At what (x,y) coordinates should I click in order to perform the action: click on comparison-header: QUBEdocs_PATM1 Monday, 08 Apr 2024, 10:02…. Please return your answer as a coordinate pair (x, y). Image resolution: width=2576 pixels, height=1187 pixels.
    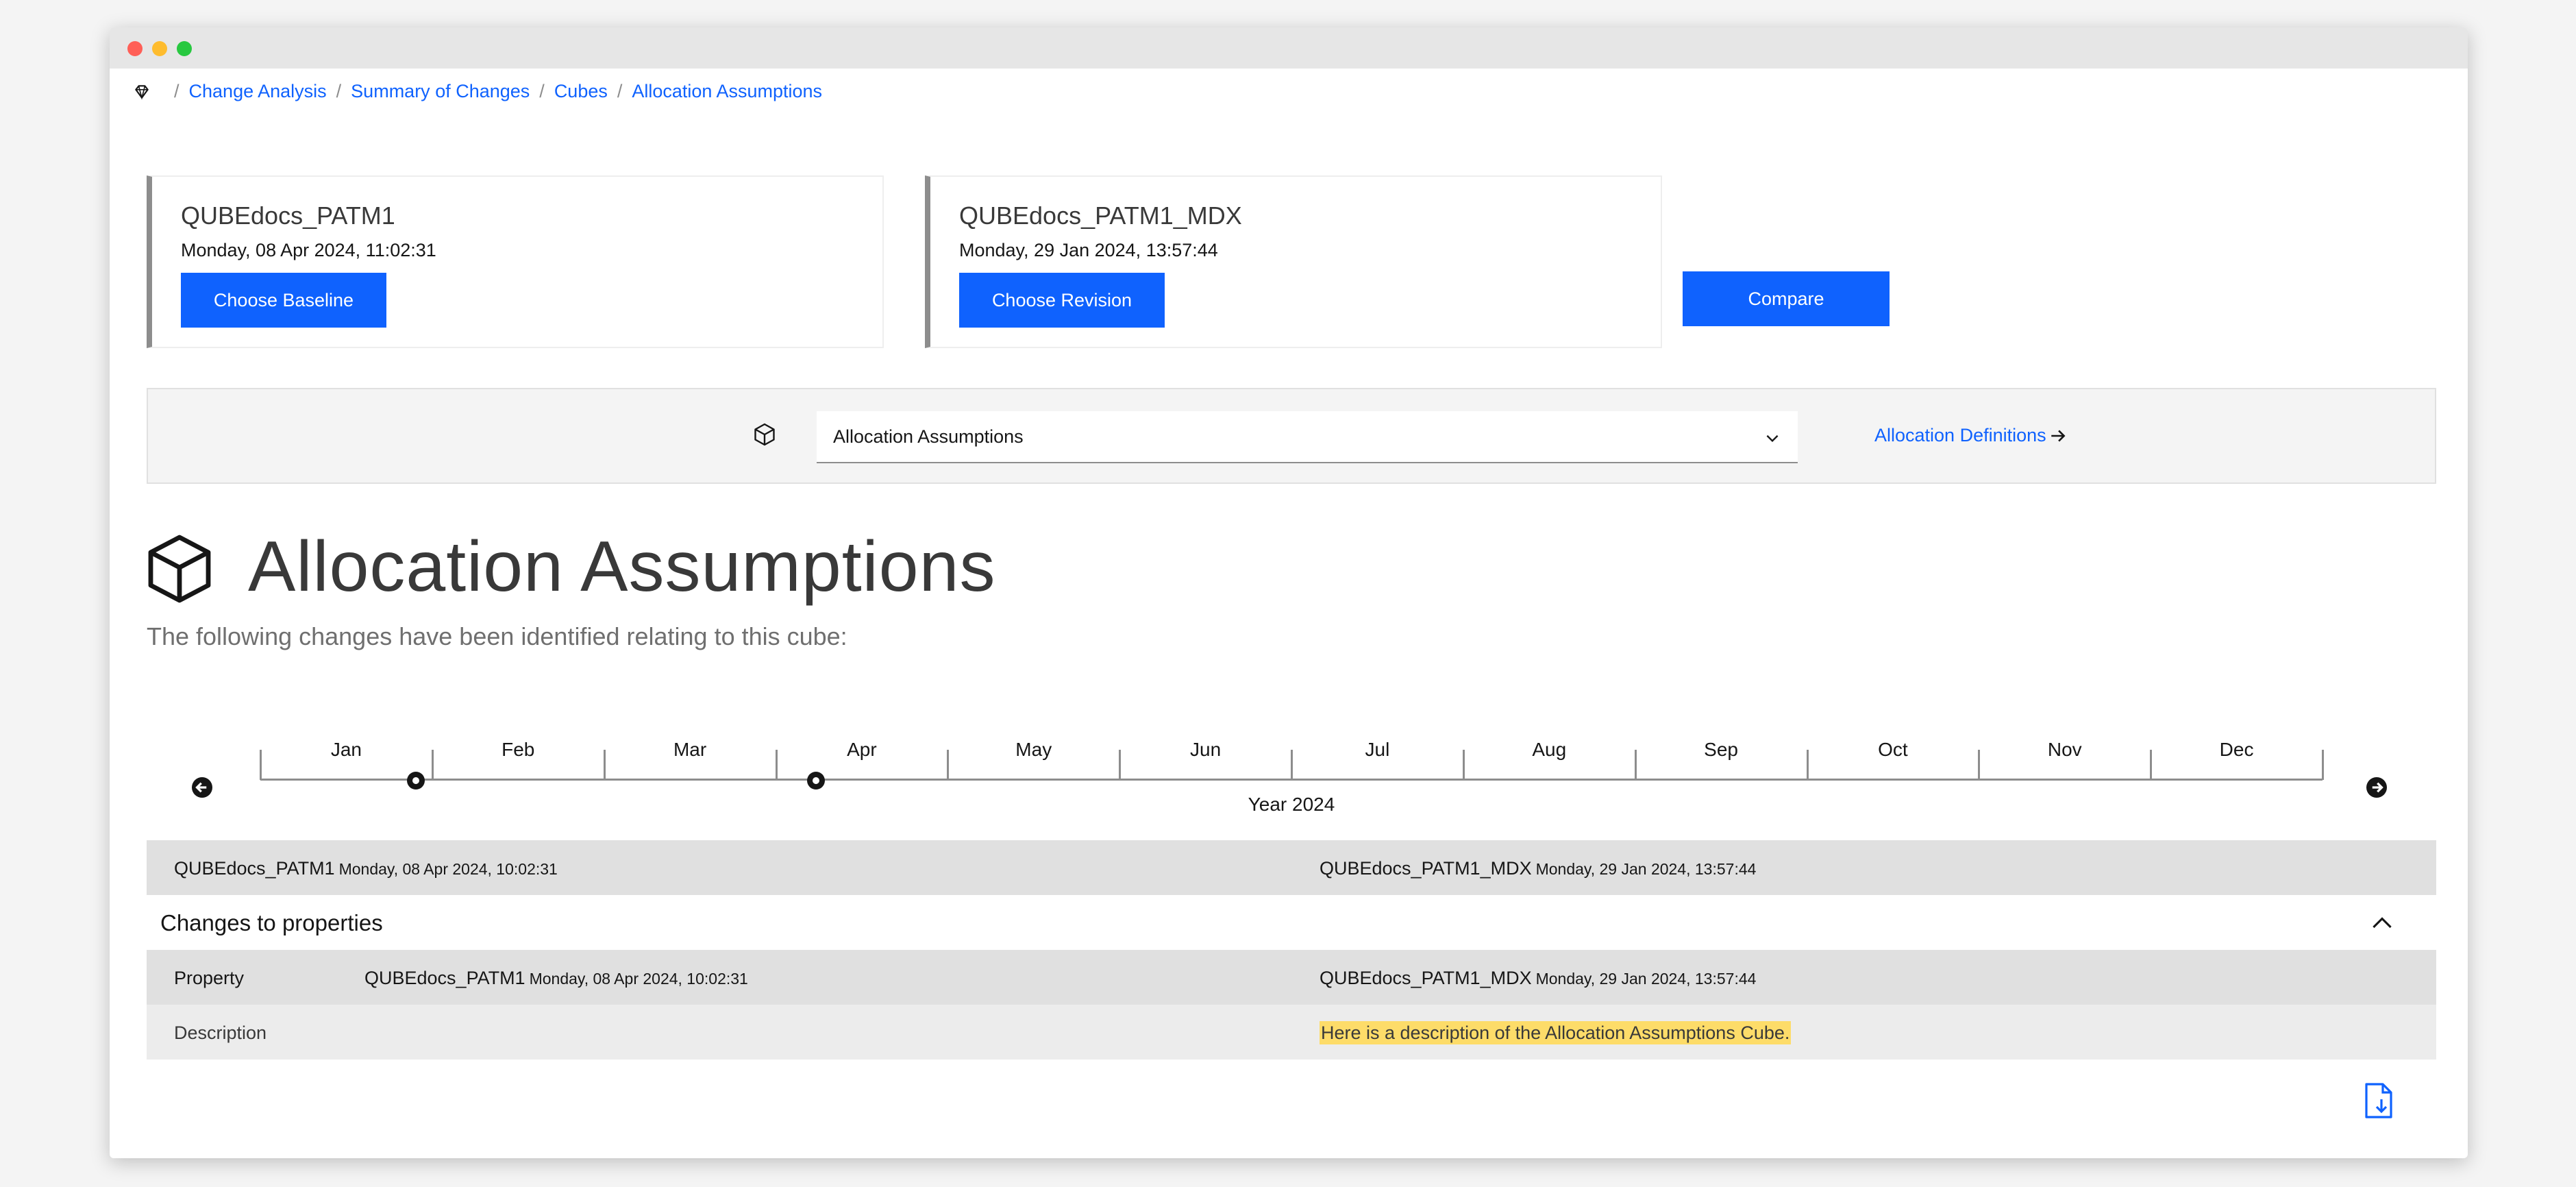
    Looking at the image, I should click on (1291, 867).